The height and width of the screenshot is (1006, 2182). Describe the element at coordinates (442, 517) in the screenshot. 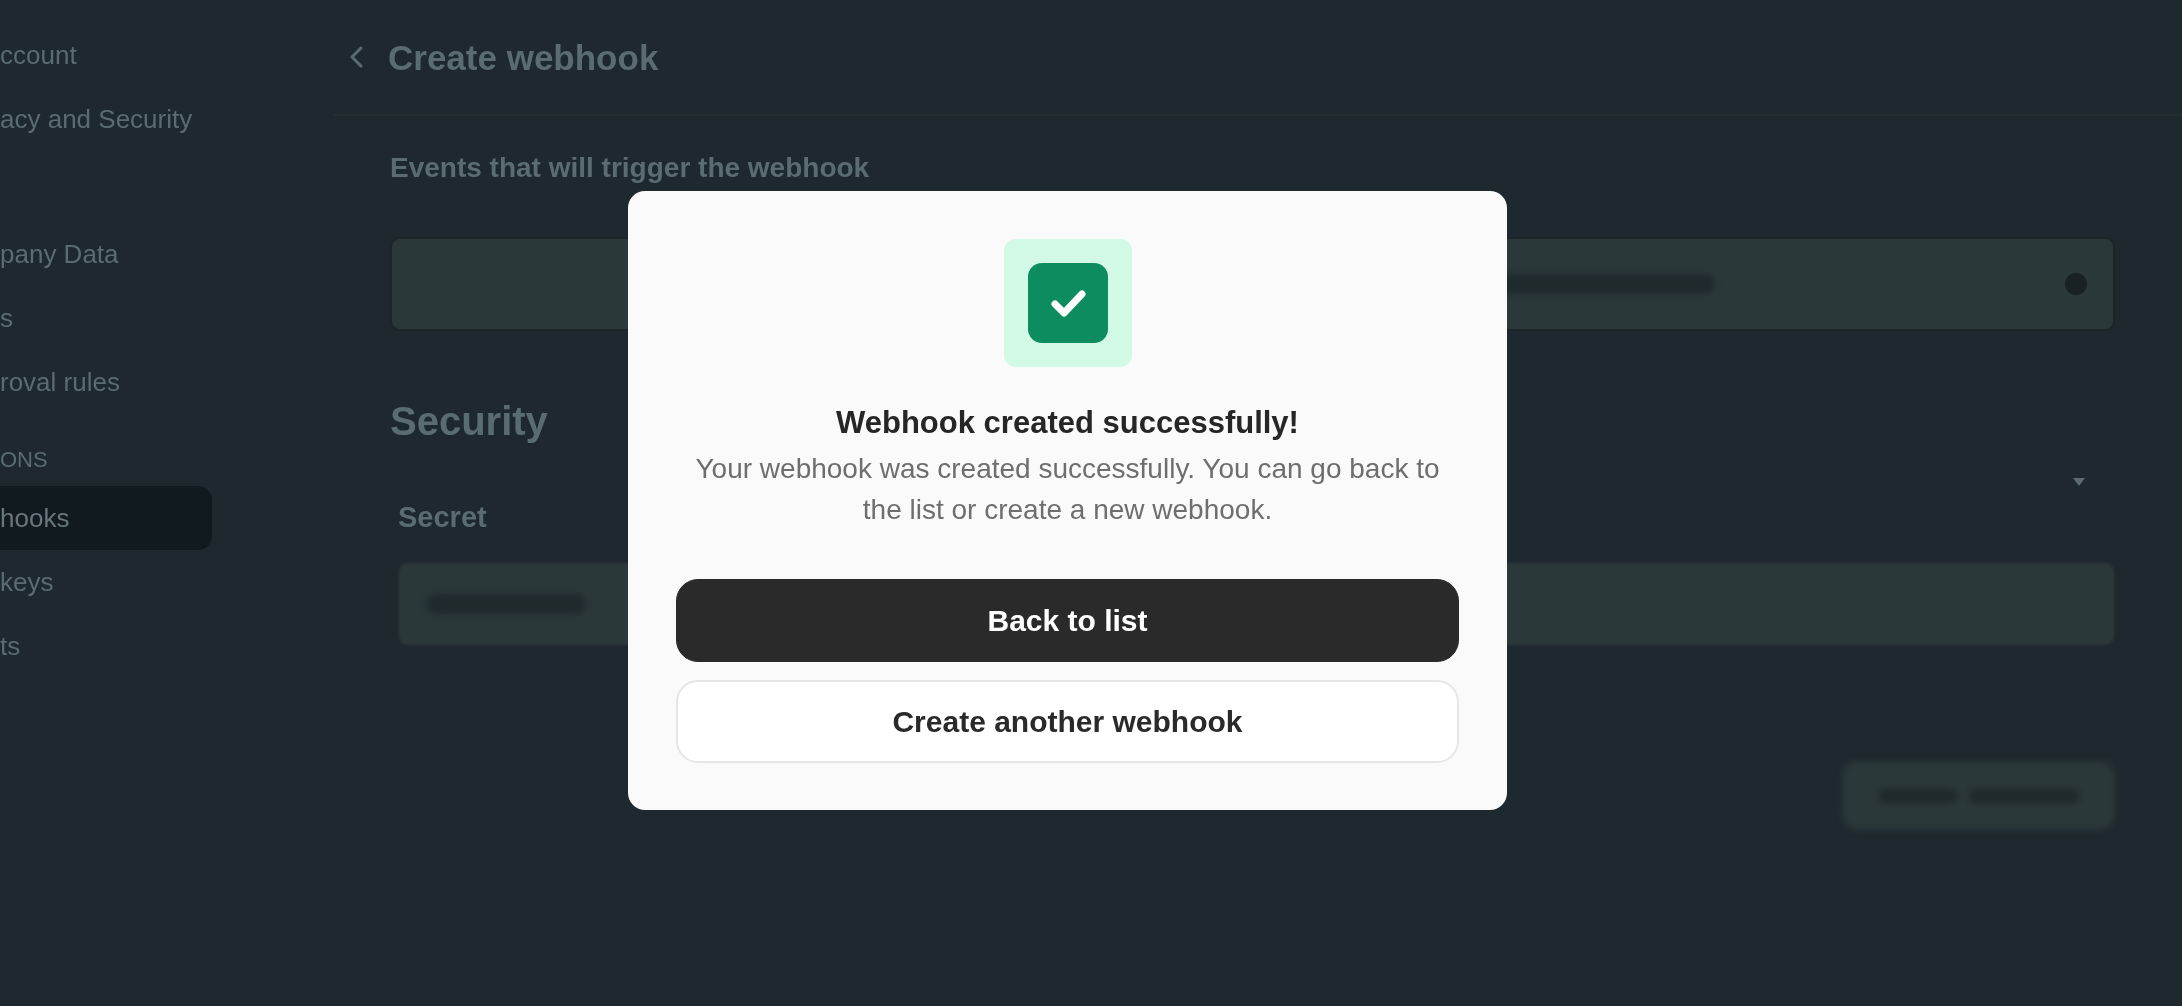

I see `field-label: Secret` at that location.